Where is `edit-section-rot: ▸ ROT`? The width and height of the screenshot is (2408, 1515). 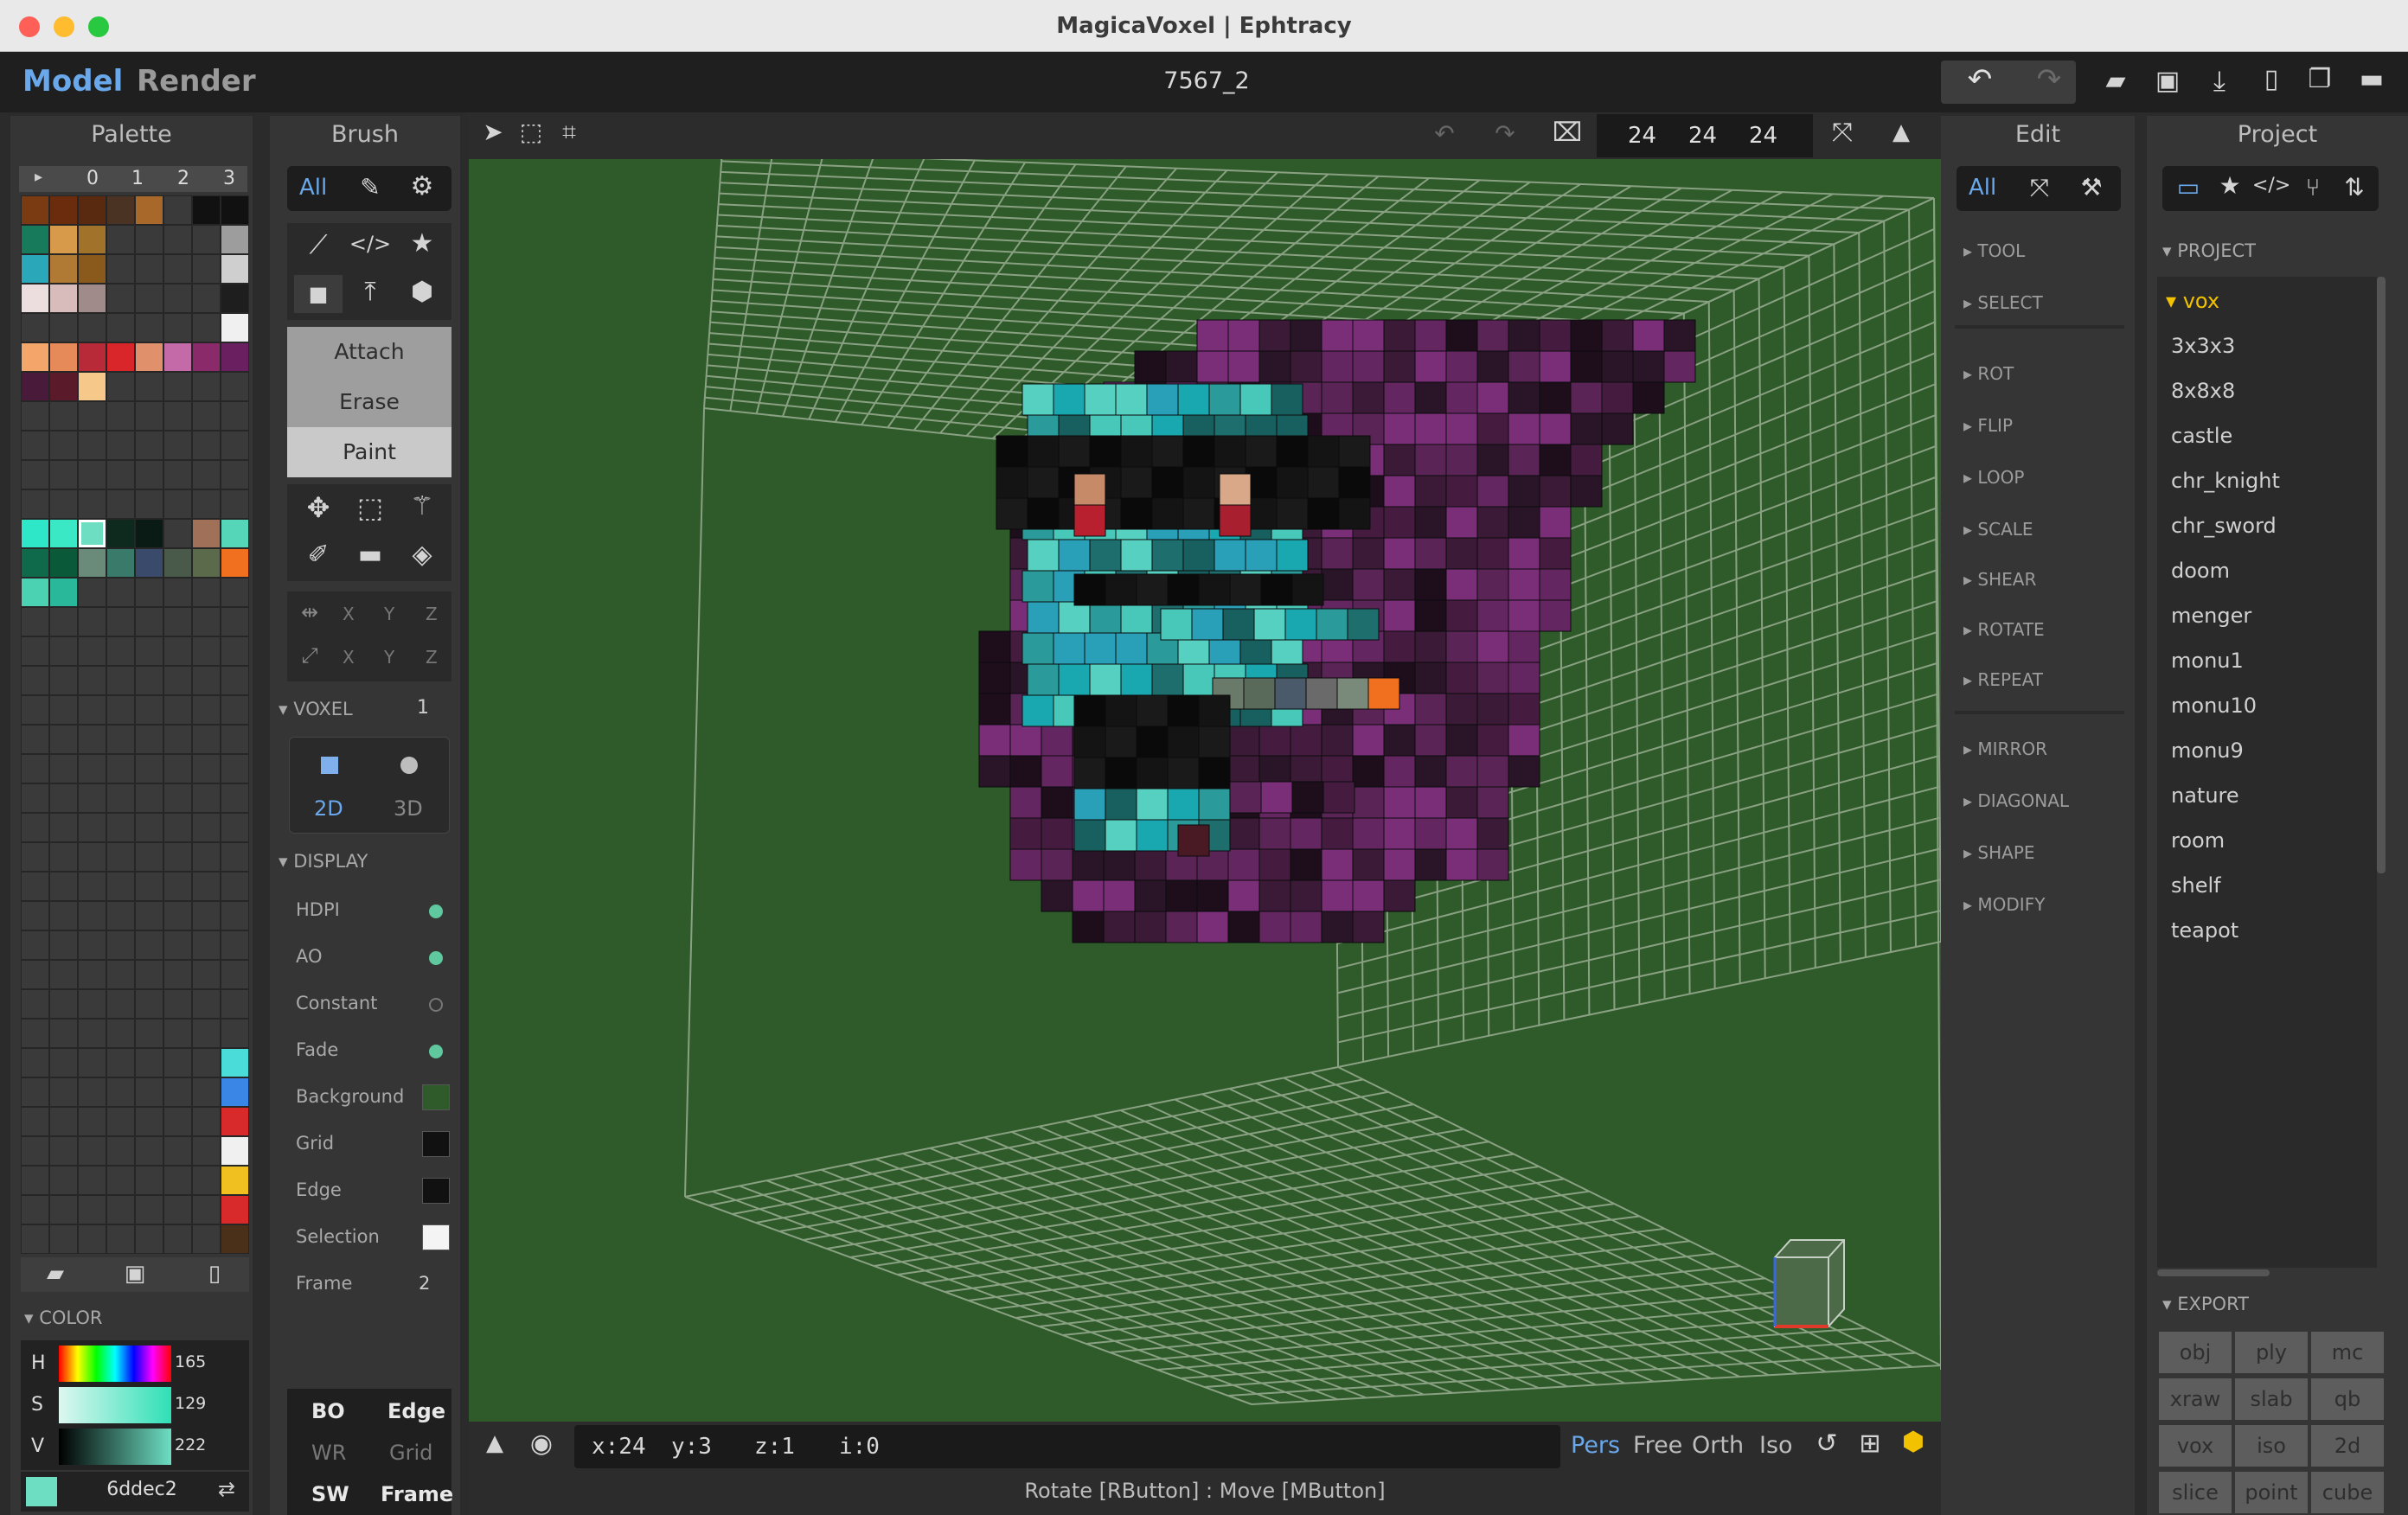
edit-section-rot: ▸ ROT is located at coordinates (1989, 373).